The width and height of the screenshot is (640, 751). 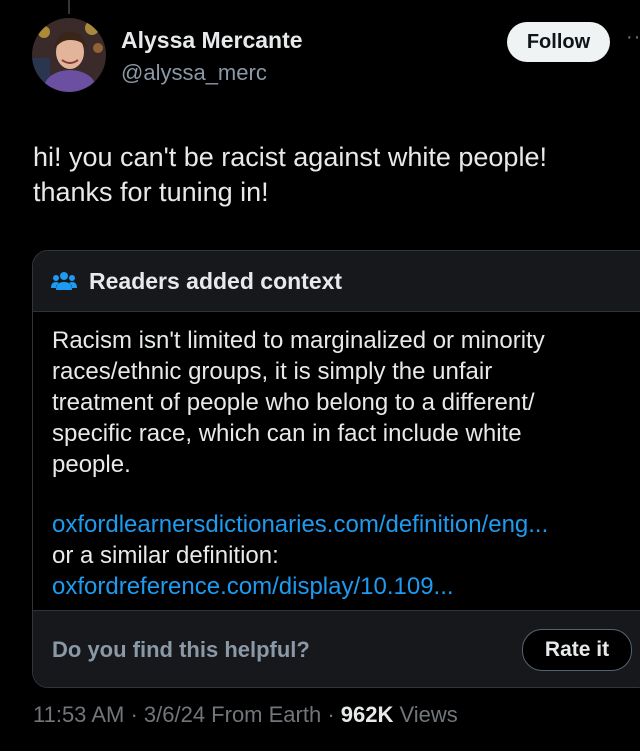 What do you see at coordinates (212, 40) in the screenshot?
I see `author-display-name: Alyssa Mercante` at bounding box center [212, 40].